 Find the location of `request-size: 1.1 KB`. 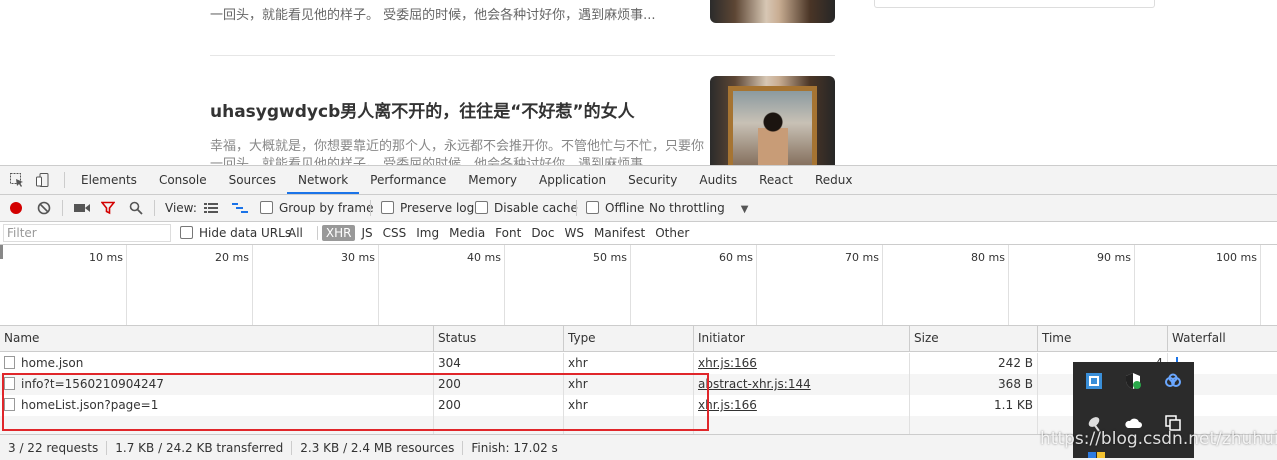

request-size: 1.1 KB is located at coordinates (973, 405).